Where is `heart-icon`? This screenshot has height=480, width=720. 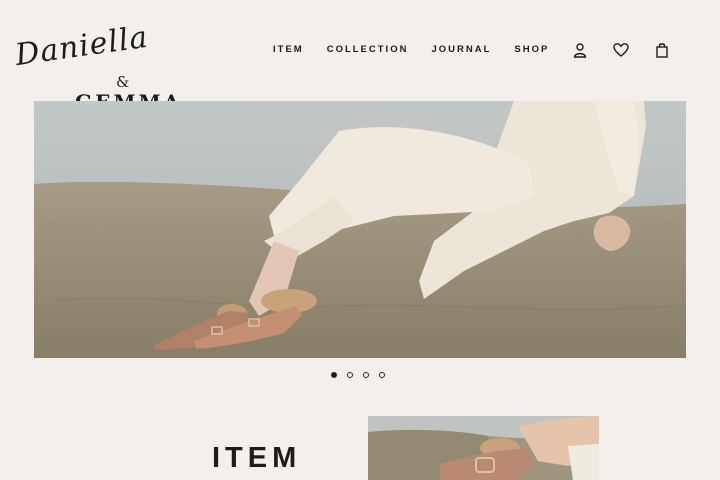 heart-icon is located at coordinates (621, 50).